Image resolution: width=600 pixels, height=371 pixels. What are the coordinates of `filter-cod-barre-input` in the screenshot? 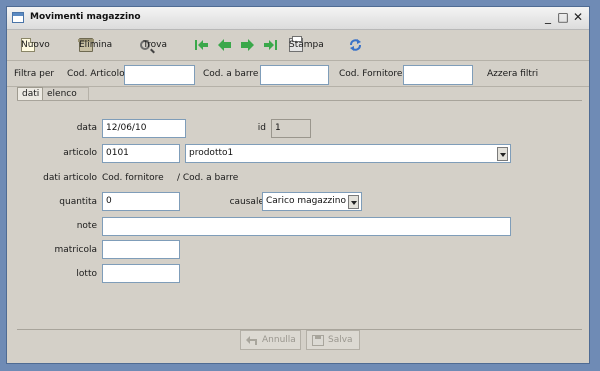 It's located at (294, 75).